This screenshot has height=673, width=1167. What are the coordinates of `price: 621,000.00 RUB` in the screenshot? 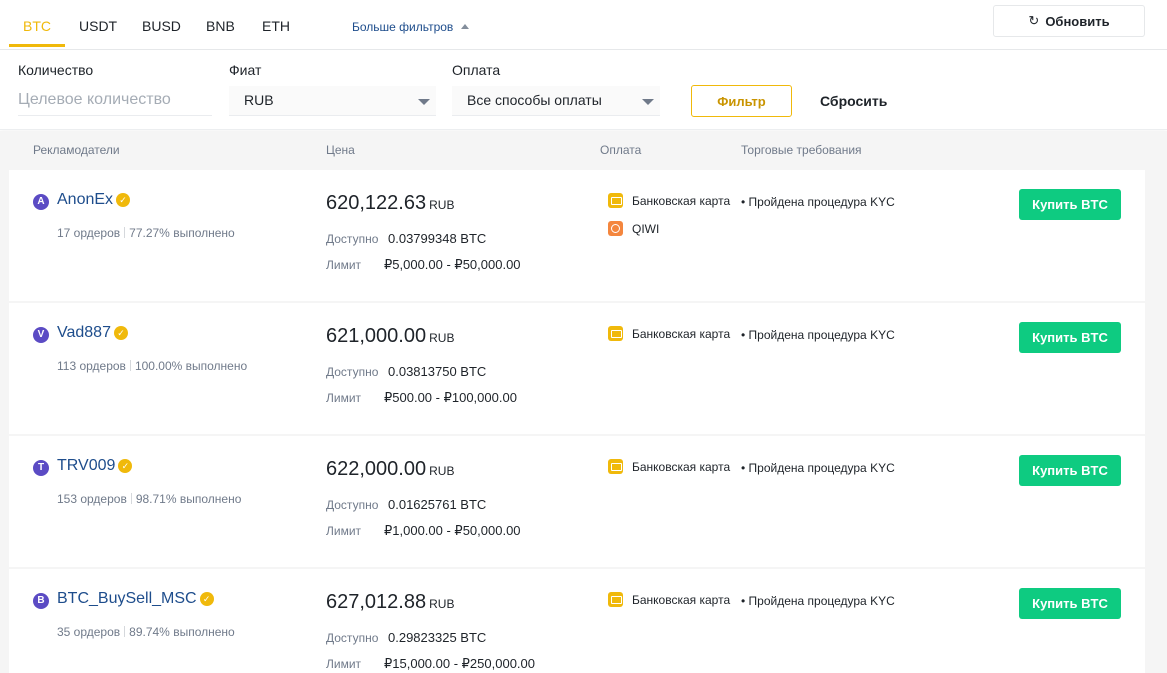 It's located at (390, 336).